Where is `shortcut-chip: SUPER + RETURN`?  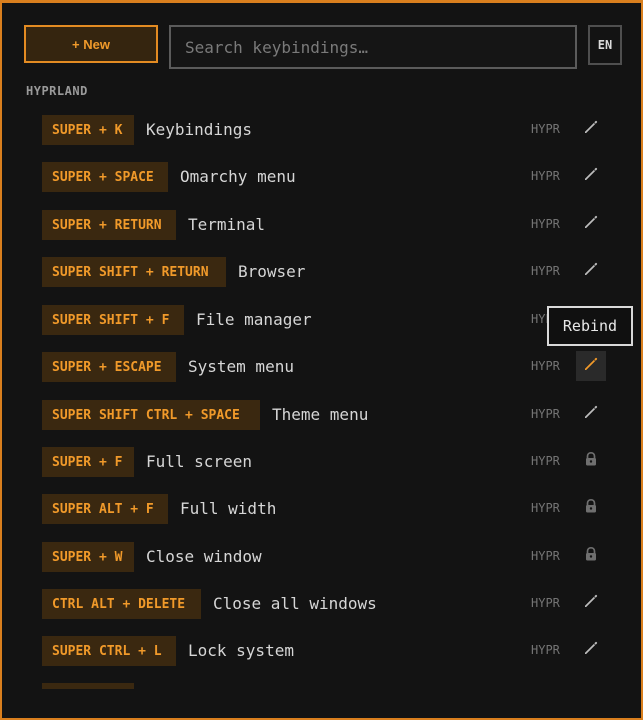 shortcut-chip: SUPER + RETURN is located at coordinates (109, 225).